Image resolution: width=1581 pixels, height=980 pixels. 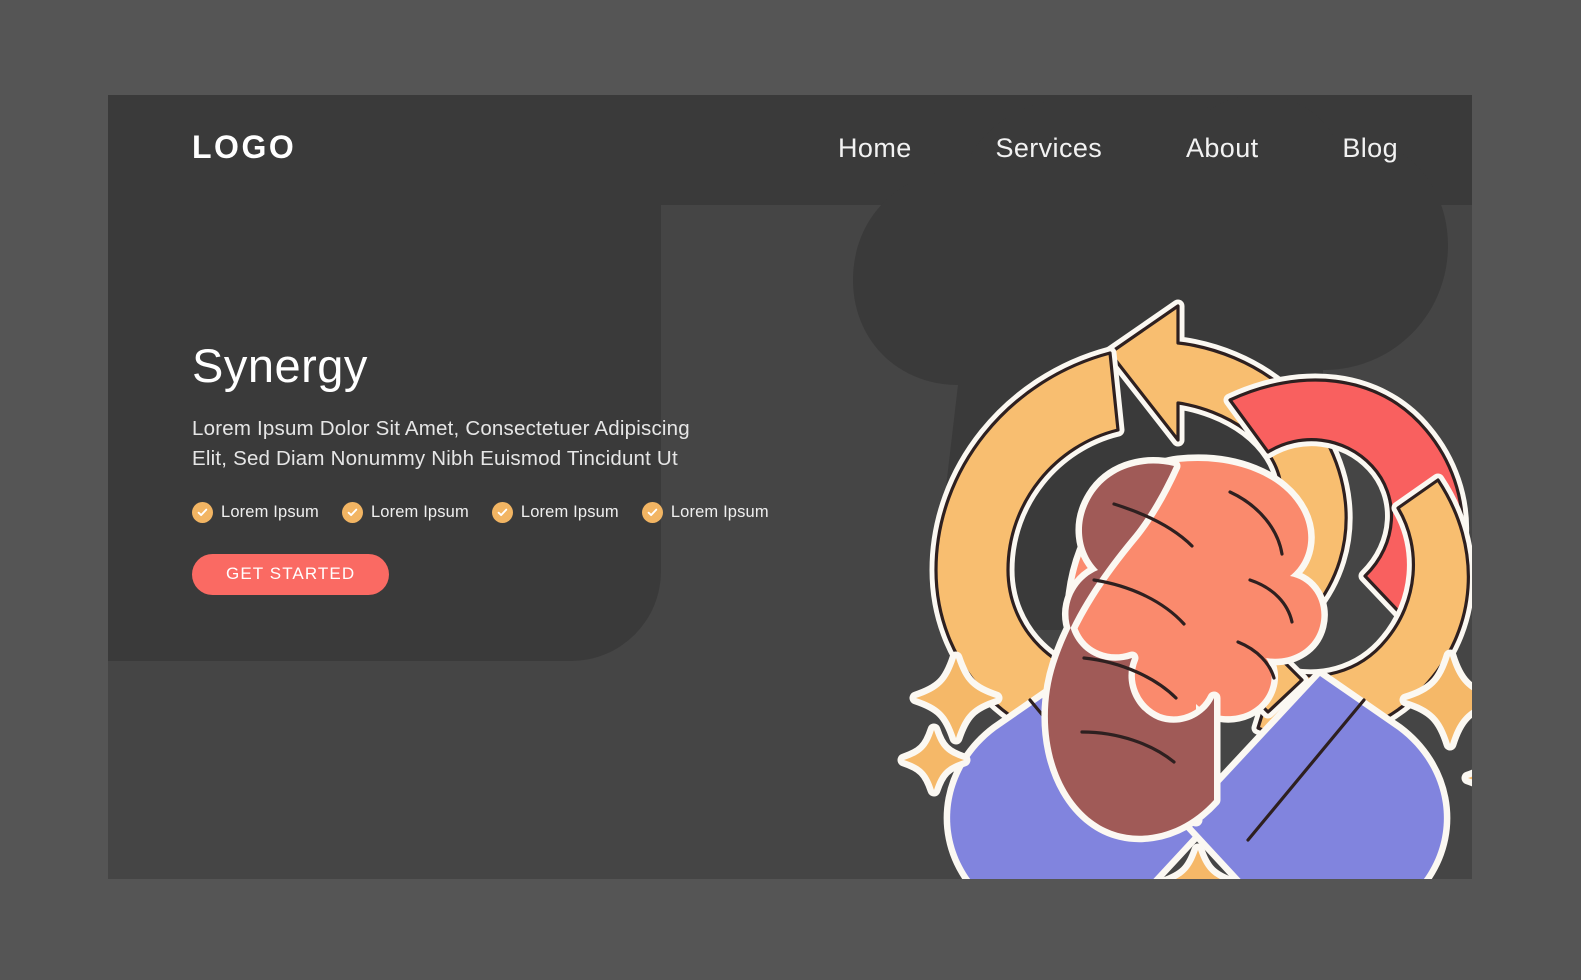 I want to click on nav-item-home: Home, so click(x=875, y=148).